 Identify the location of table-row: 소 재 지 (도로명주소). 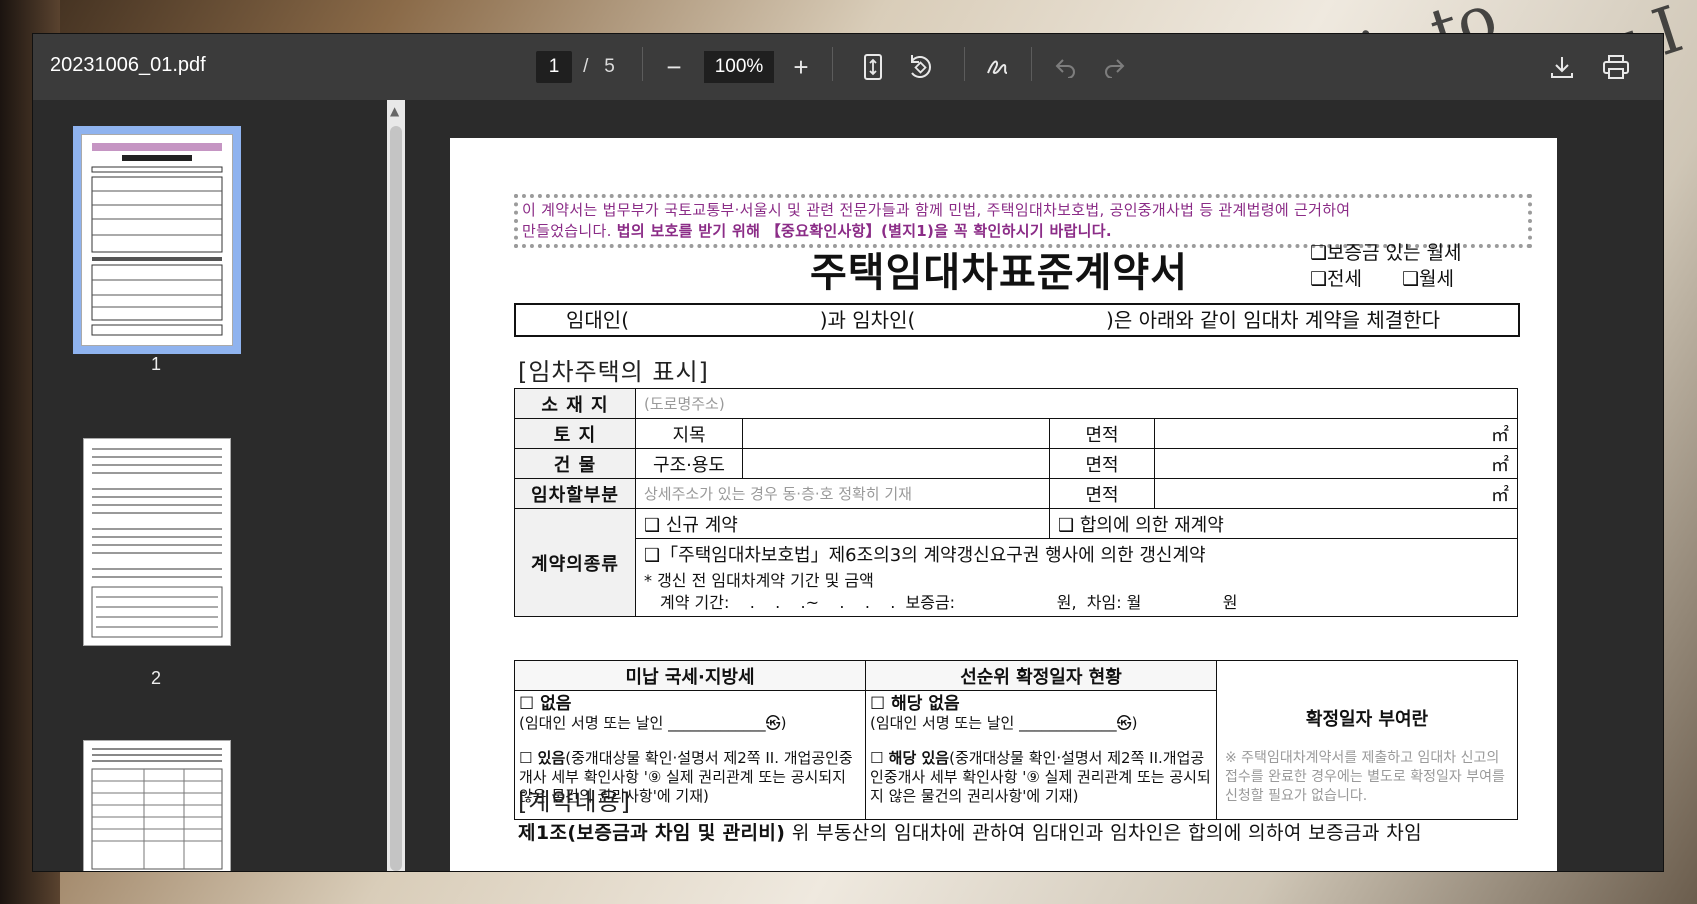
(1016, 403).